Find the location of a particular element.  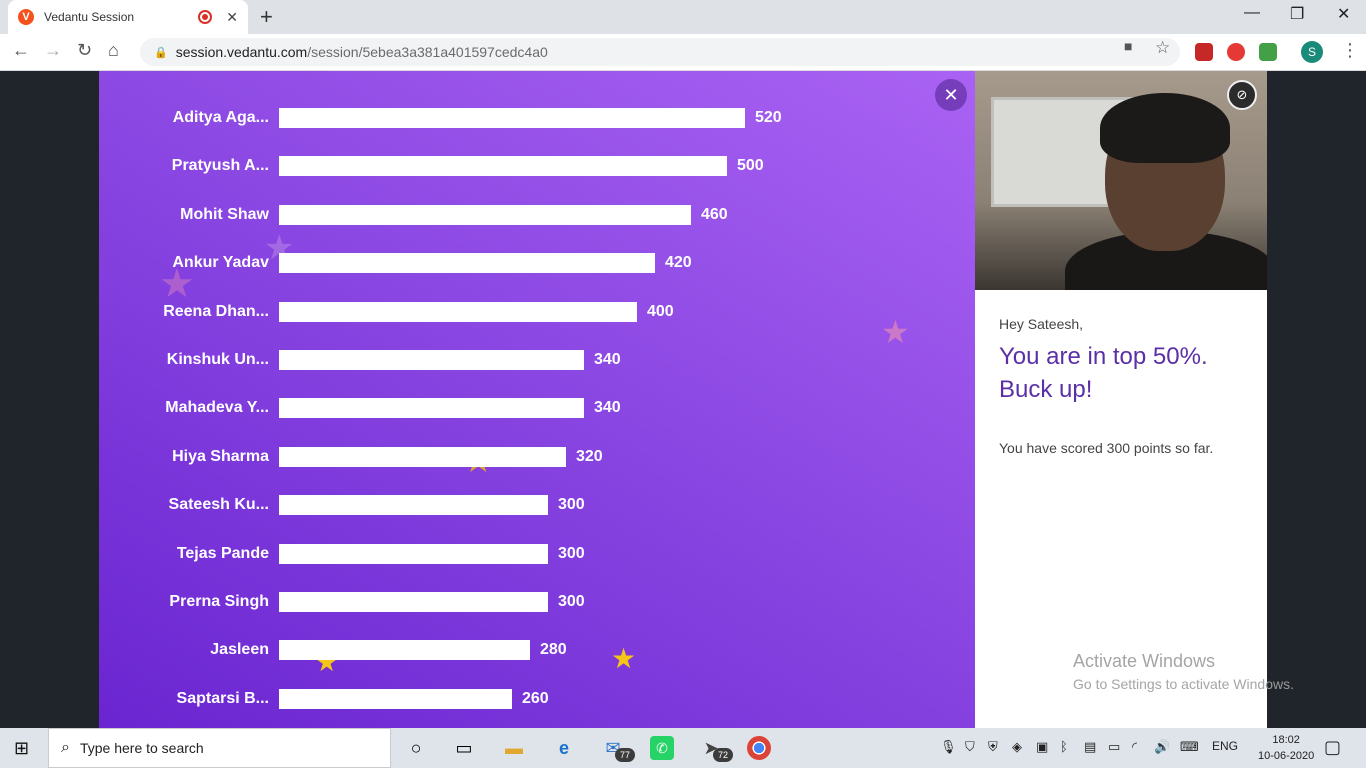

leaderboard-row: Ankur Yadav 420 is located at coordinates (537, 263).